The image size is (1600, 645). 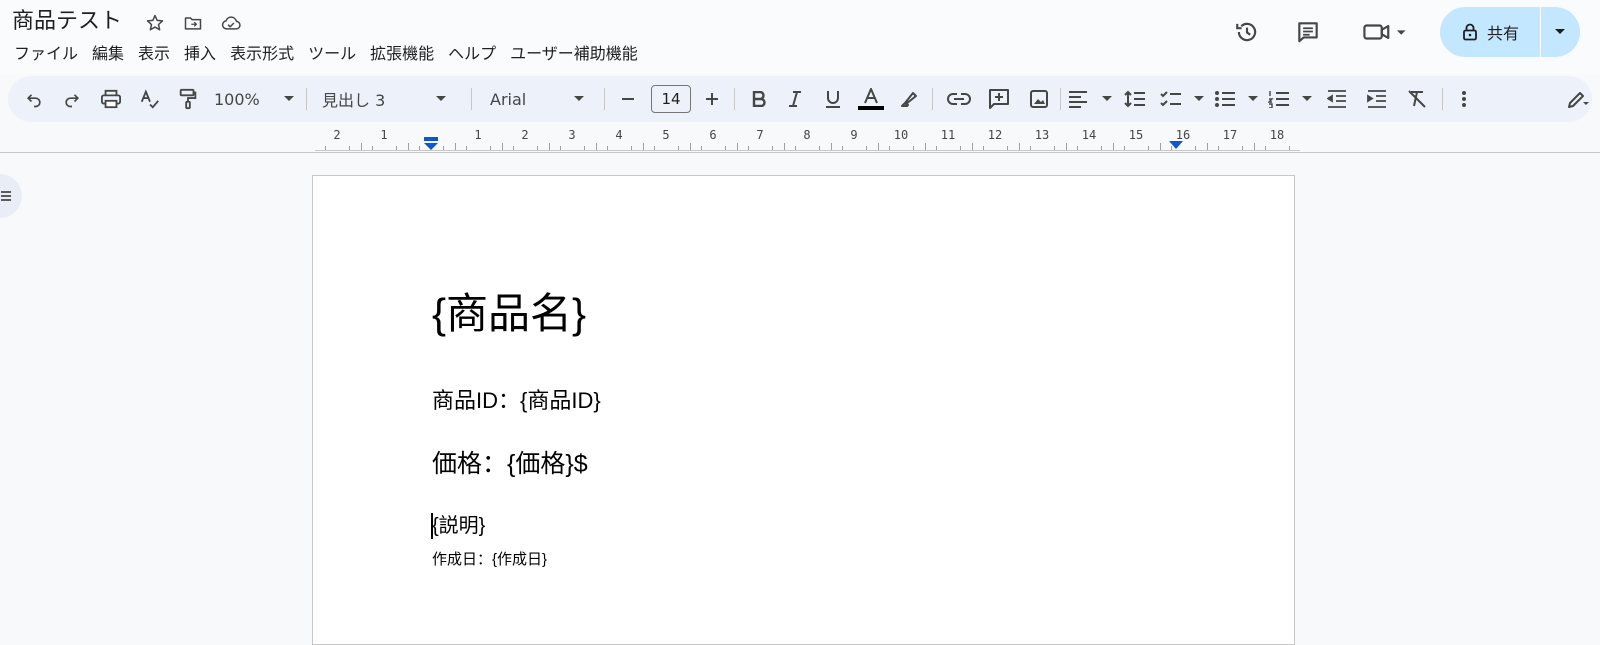 What do you see at coordinates (1560, 32) in the screenshot?
I see `share-options-button` at bounding box center [1560, 32].